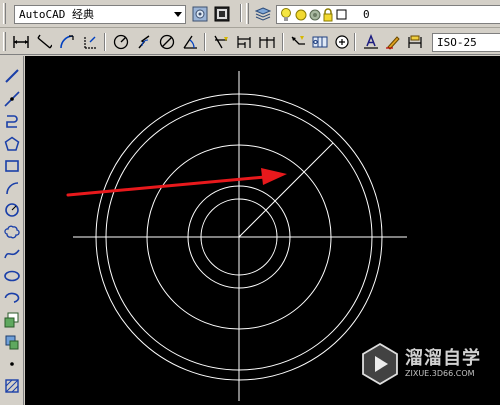 The height and width of the screenshot is (405, 500). I want to click on dimension-text-edit-button, so click(393, 42).